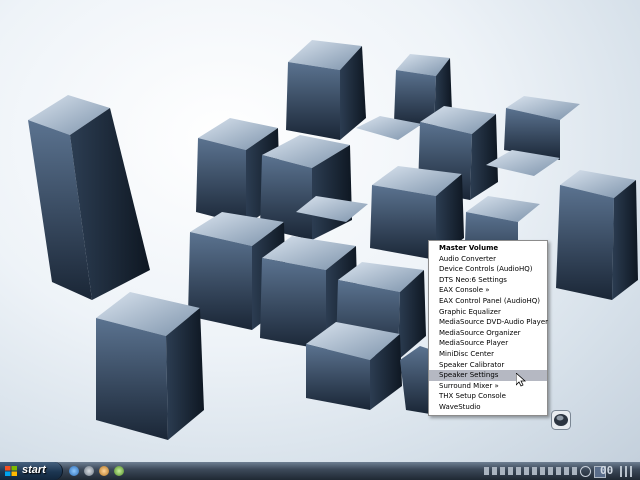 The height and width of the screenshot is (480, 640). What do you see at coordinates (488, 290) in the screenshot?
I see `menu-item-eax-console: EAX Console »` at bounding box center [488, 290].